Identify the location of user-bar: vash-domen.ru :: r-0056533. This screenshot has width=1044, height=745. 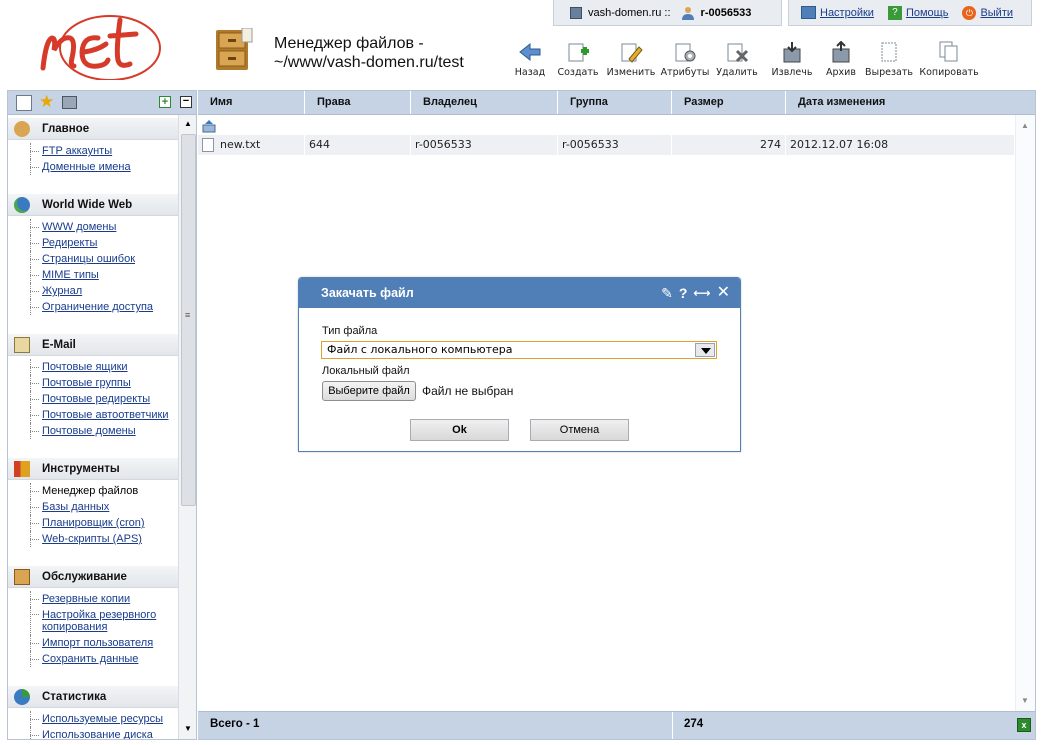
(667, 13).